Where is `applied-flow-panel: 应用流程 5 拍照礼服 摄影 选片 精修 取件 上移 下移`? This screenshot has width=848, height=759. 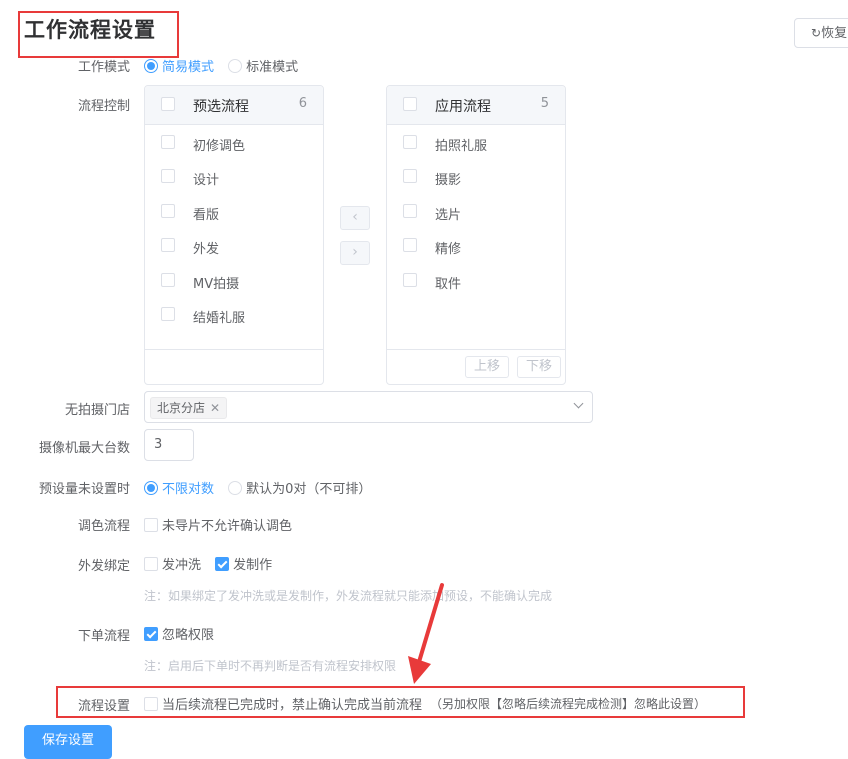 applied-flow-panel: 应用流程 5 拍照礼服 摄影 选片 精修 取件 上移 下移 is located at coordinates (476, 235).